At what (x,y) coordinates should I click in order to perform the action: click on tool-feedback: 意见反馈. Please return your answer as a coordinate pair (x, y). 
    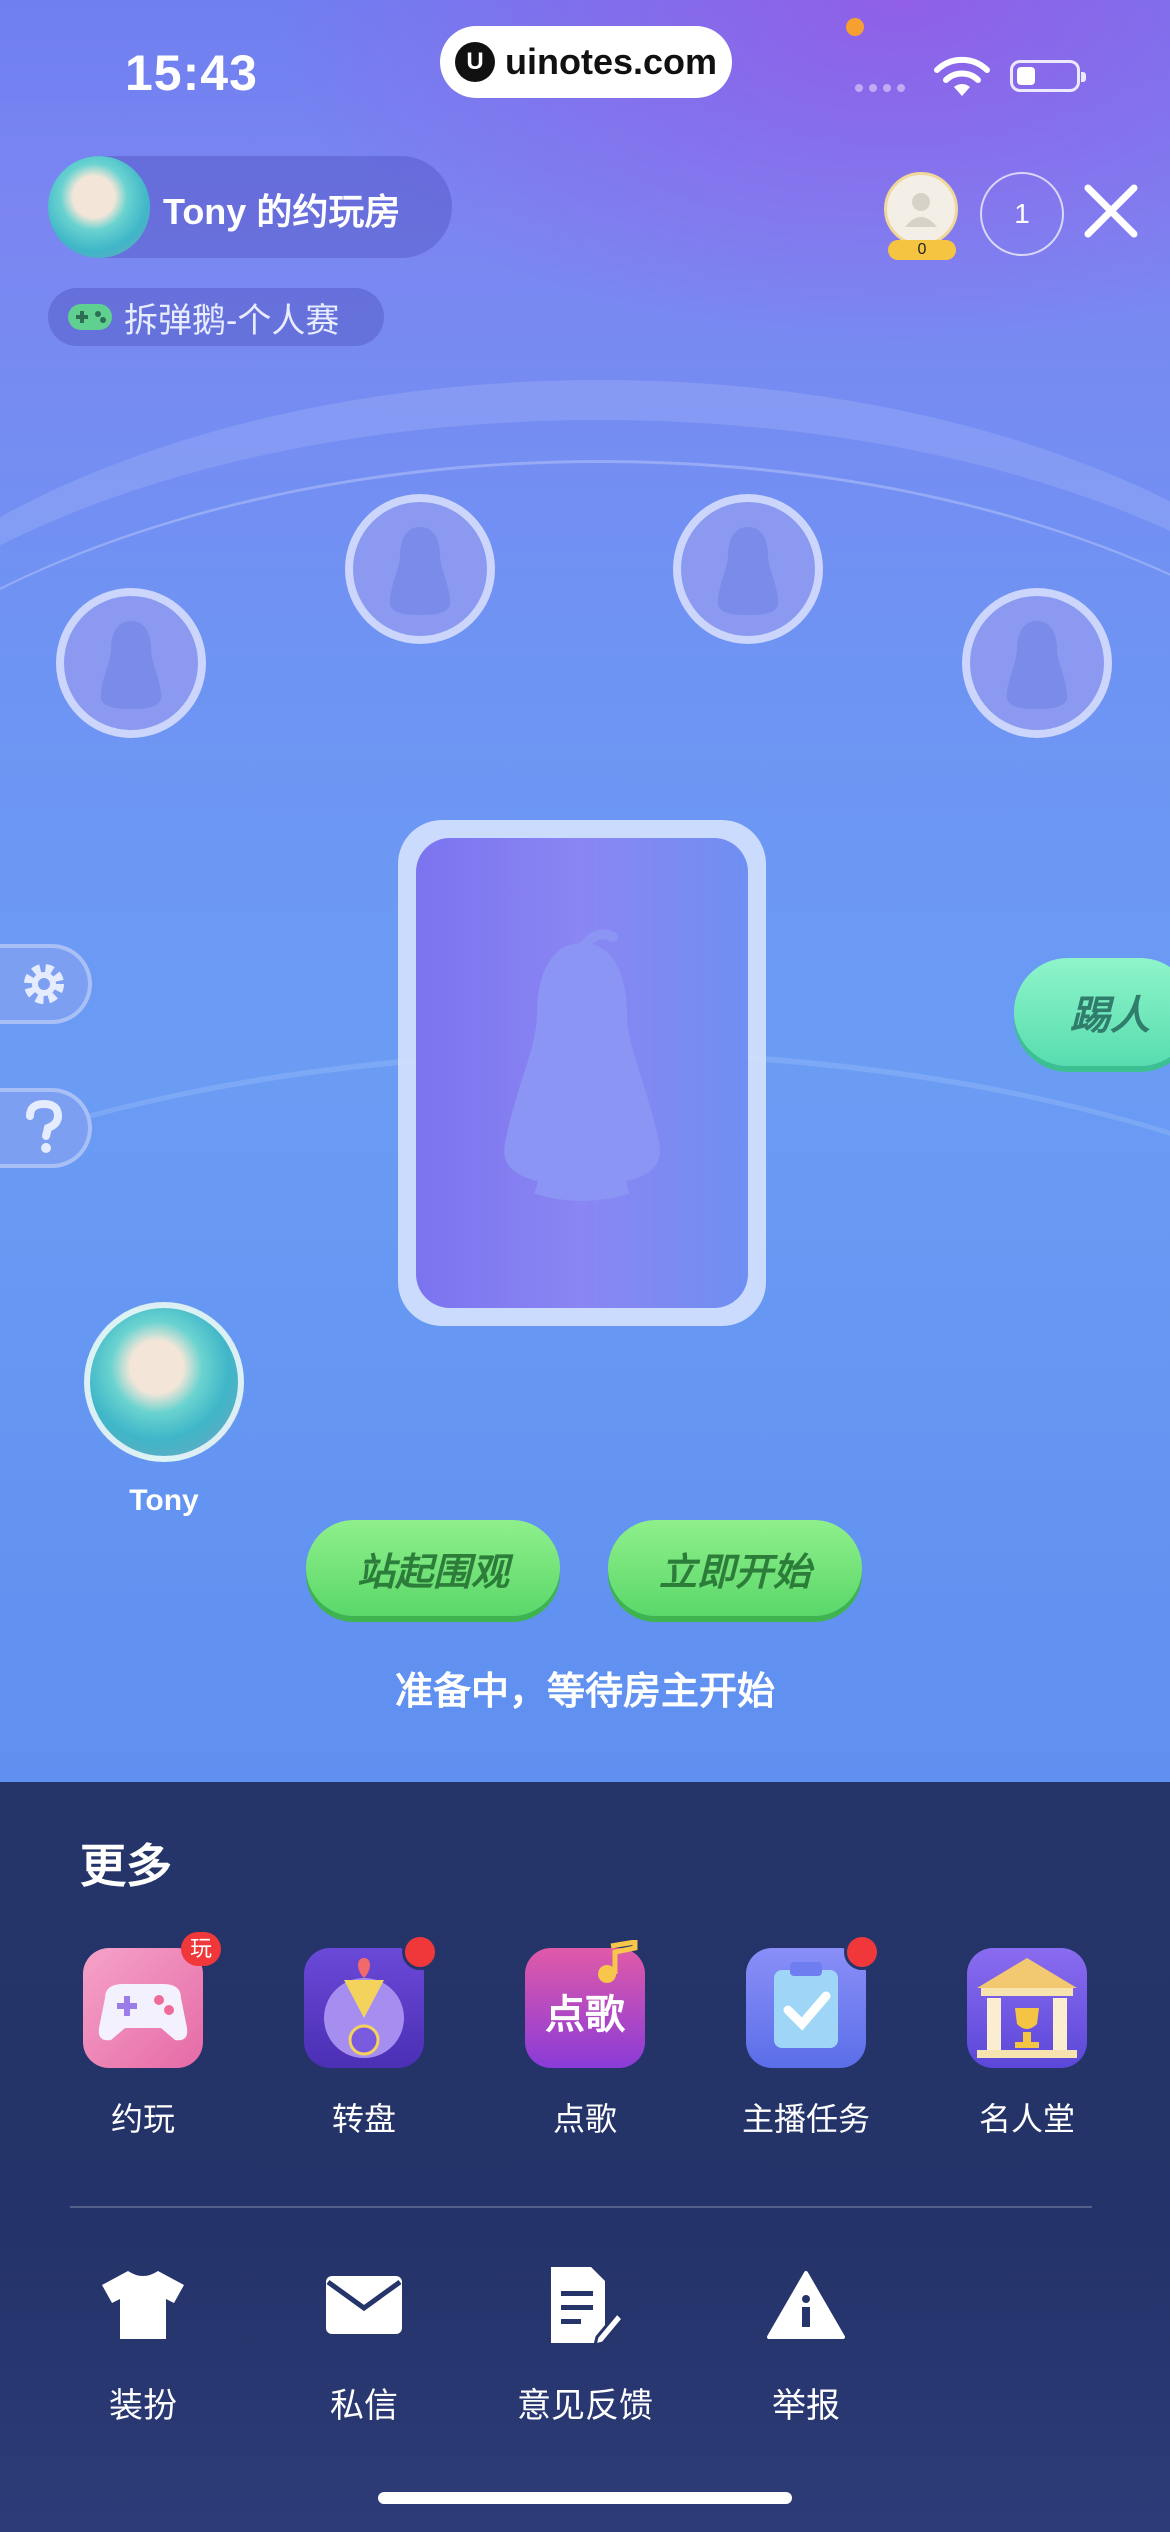
    Looking at the image, I should click on (585, 2343).